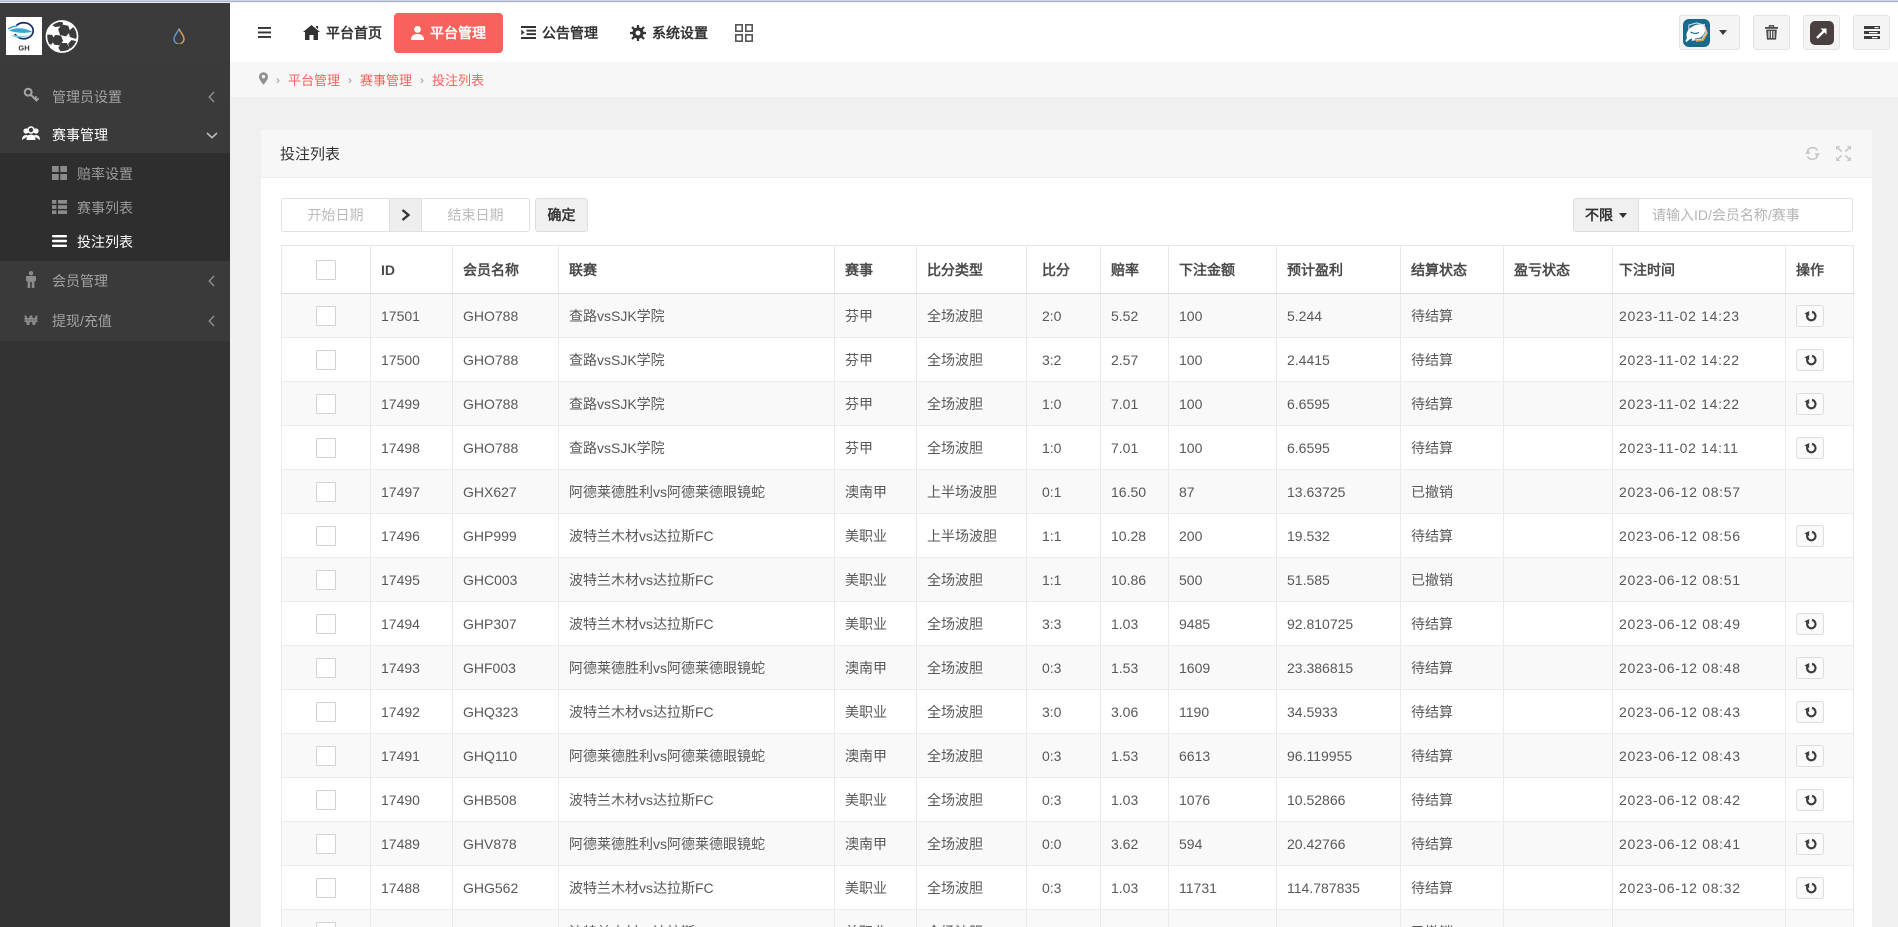 Image resolution: width=1898 pixels, height=927 pixels. I want to click on svg-text: GH, so click(23, 48).